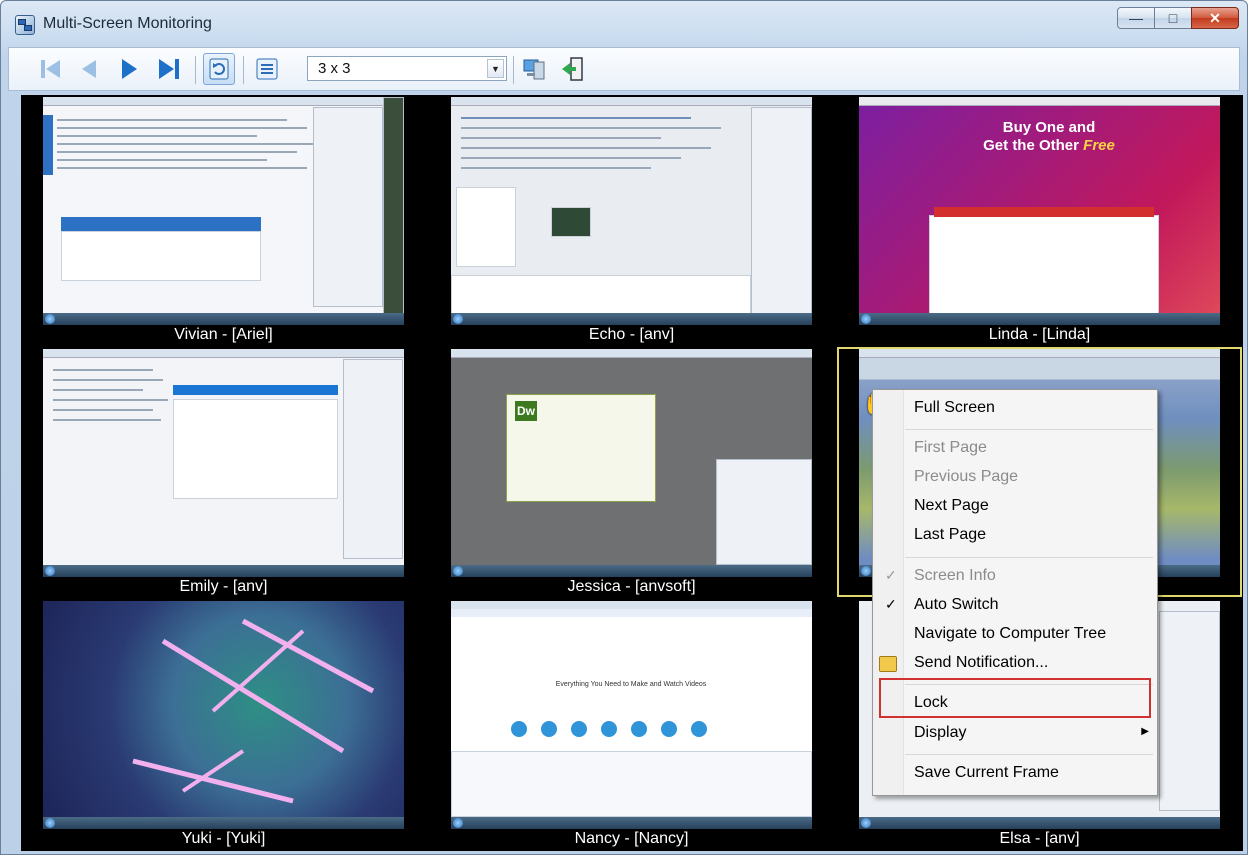 This screenshot has height=857, width=1250. What do you see at coordinates (624, 24) in the screenshot?
I see `title-bar: Multi-Screen Monitoring — □ ✕` at bounding box center [624, 24].